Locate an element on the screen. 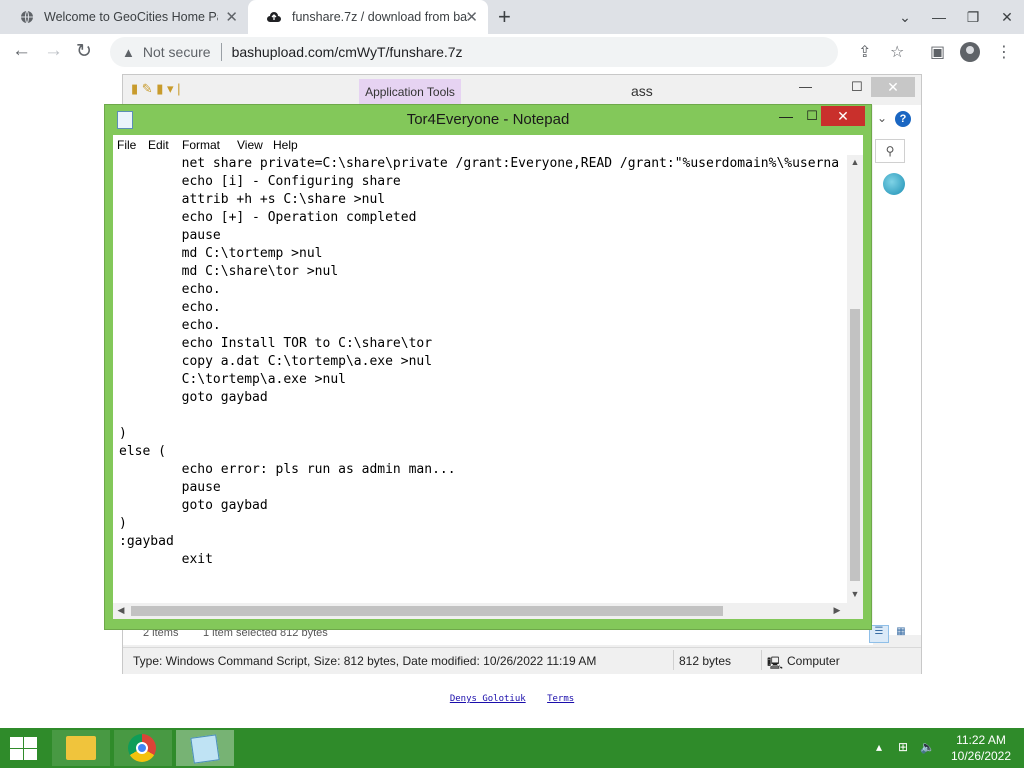 The height and width of the screenshot is (768, 1024). bookmark-star-icon: ☆ is located at coordinates (897, 52).